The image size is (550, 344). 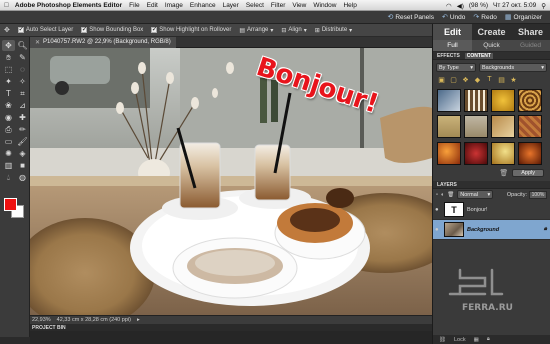 I want to click on clone-stamp-tool-icon: ⎙, so click(x=8, y=129).